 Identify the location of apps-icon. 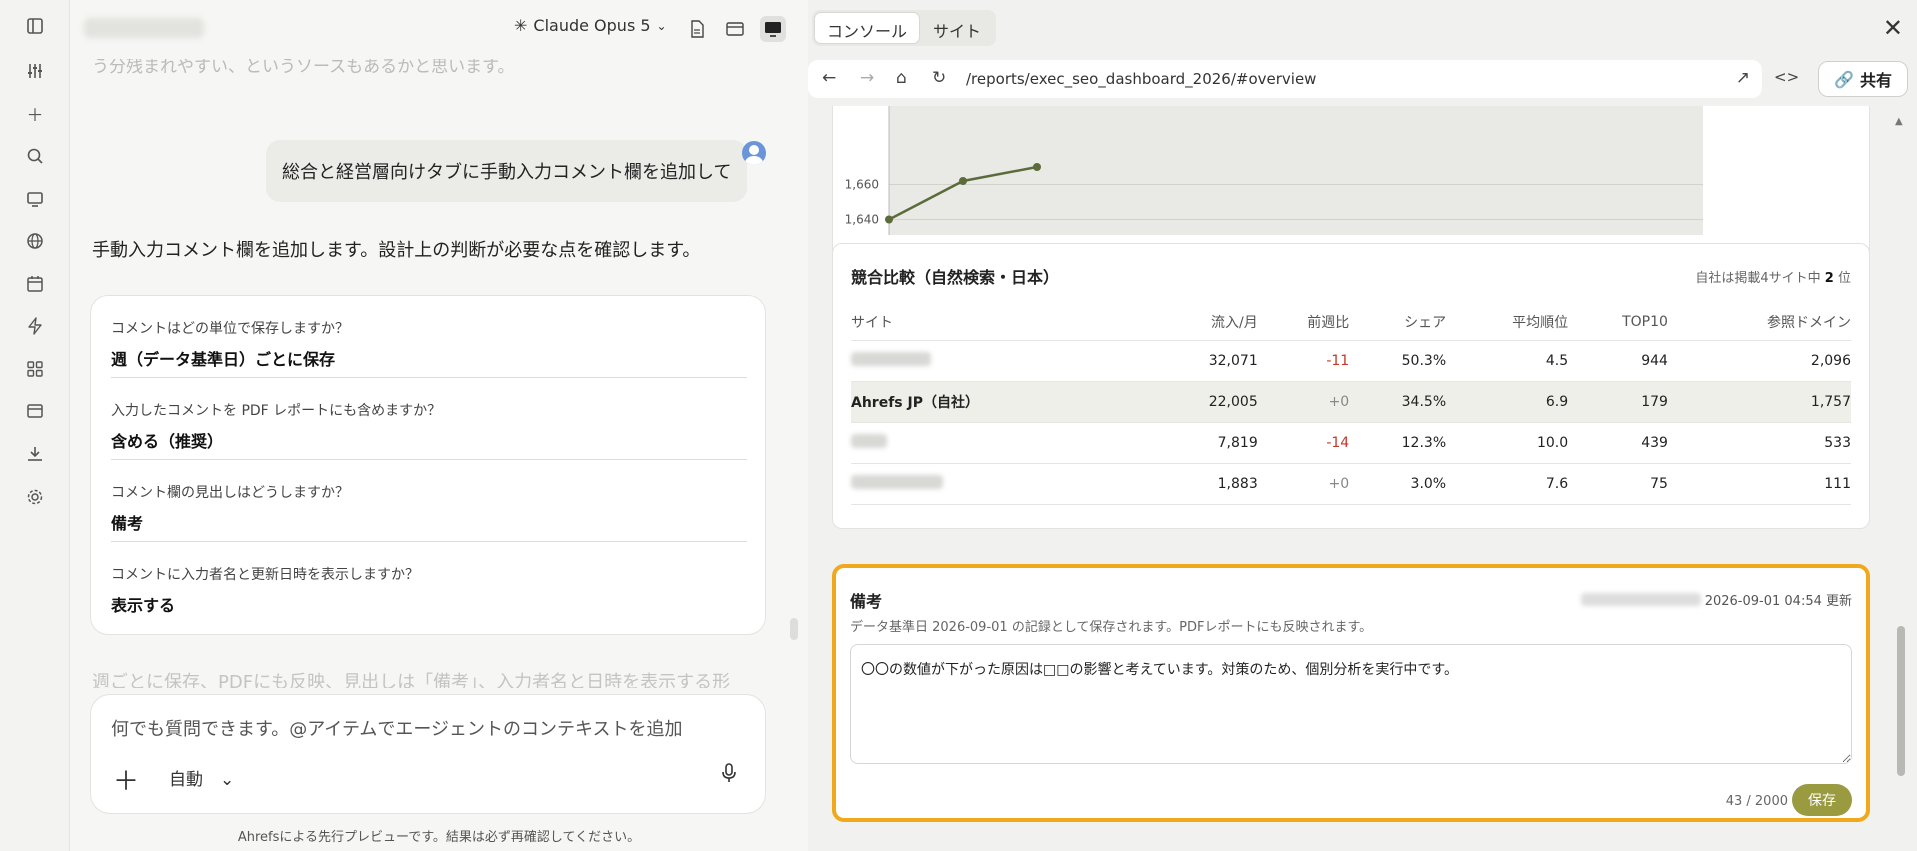
(35, 369).